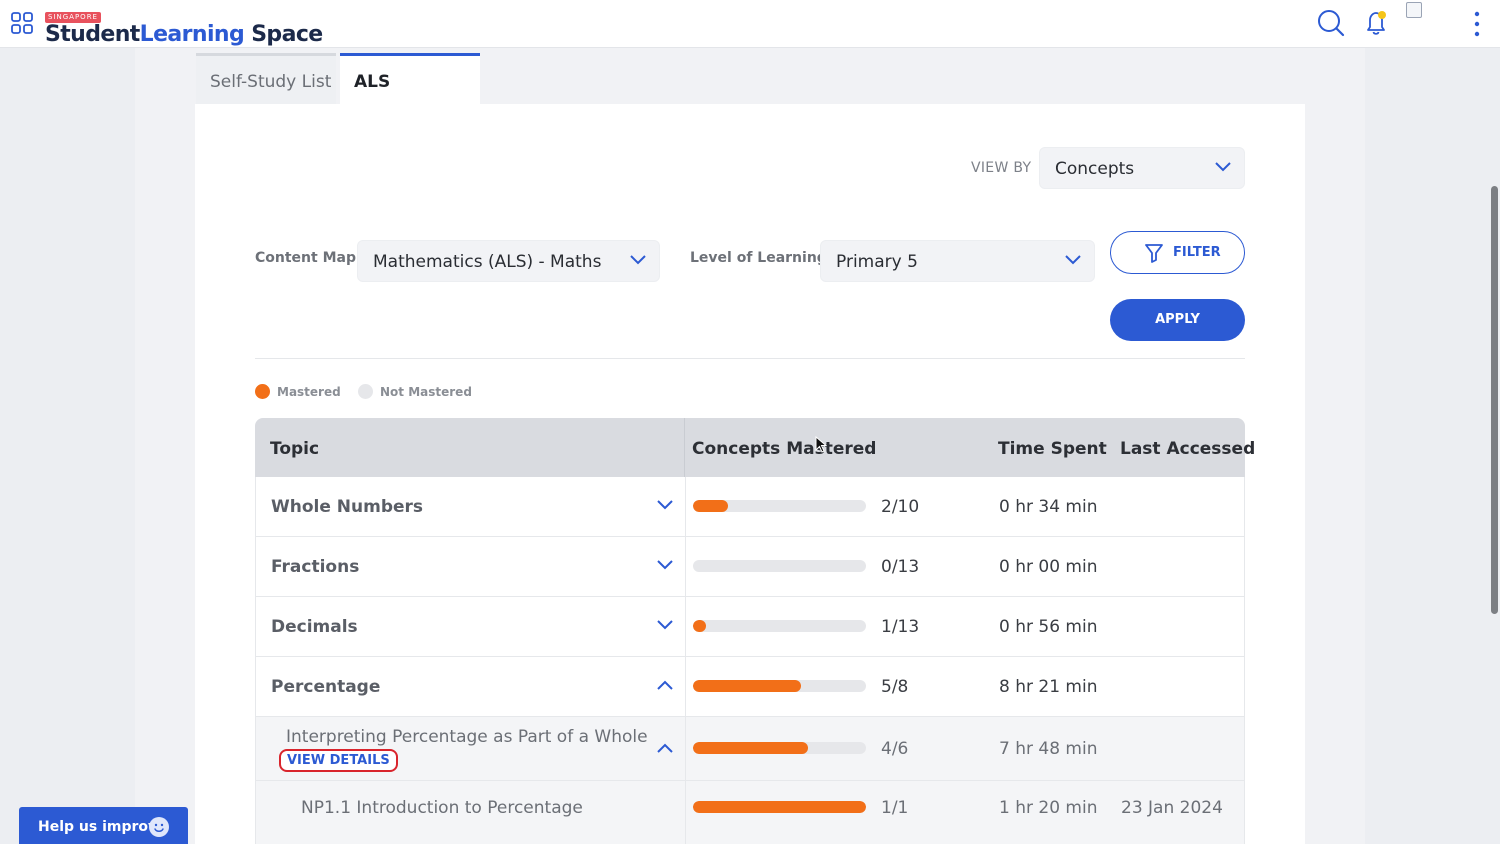 This screenshot has height=844, width=1500. What do you see at coordinates (957, 261) in the screenshot?
I see `level-of-learning-select: Primary 5` at bounding box center [957, 261].